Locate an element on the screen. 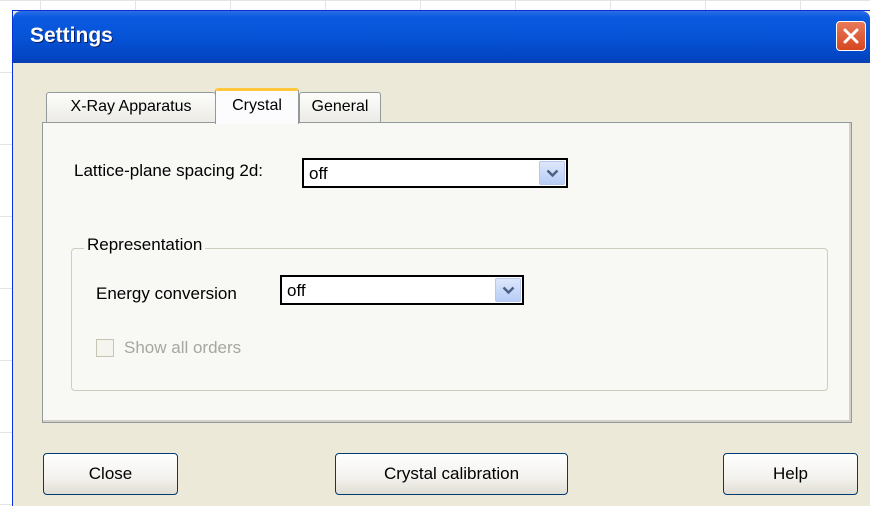 Image resolution: width=870 pixels, height=506 pixels. energy-conversion-value: off is located at coordinates (296, 290).